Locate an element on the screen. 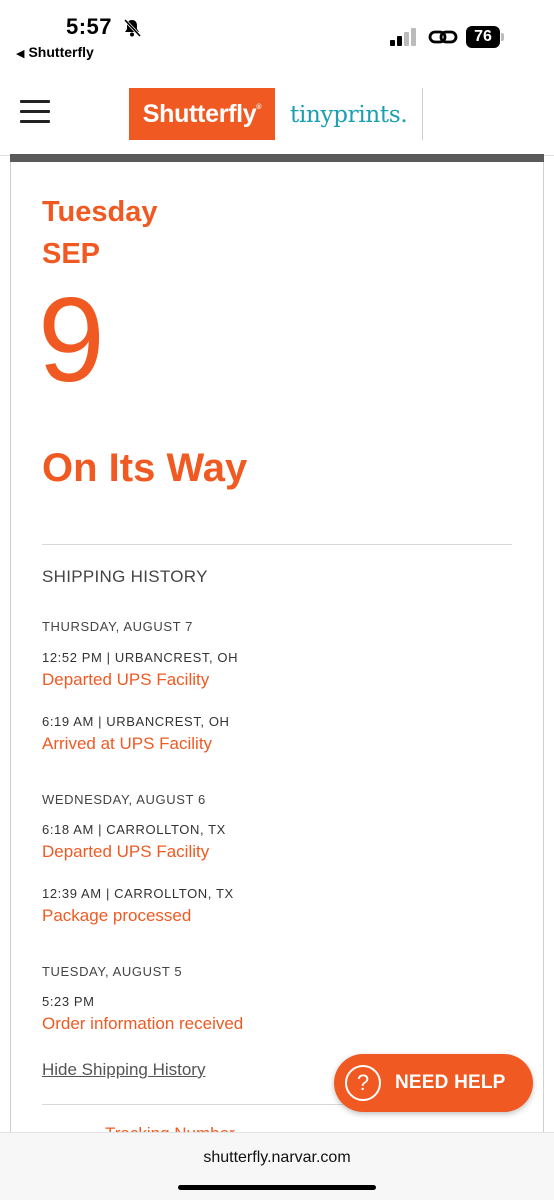  site-header: Shutterfly® tinyprints. is located at coordinates (277, 113).